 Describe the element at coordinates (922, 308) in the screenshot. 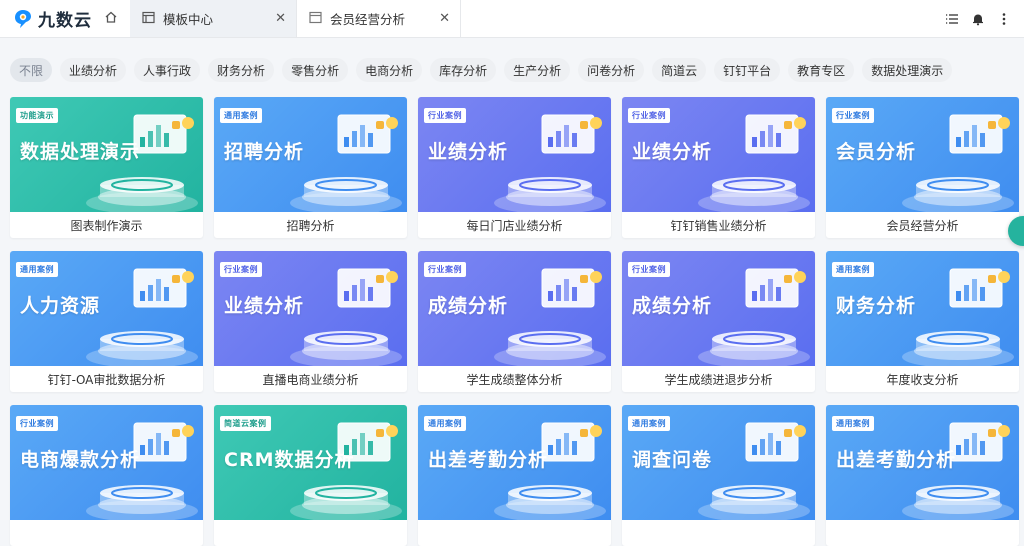

I see `card-thumbnail: 通用案例 财务分析` at that location.